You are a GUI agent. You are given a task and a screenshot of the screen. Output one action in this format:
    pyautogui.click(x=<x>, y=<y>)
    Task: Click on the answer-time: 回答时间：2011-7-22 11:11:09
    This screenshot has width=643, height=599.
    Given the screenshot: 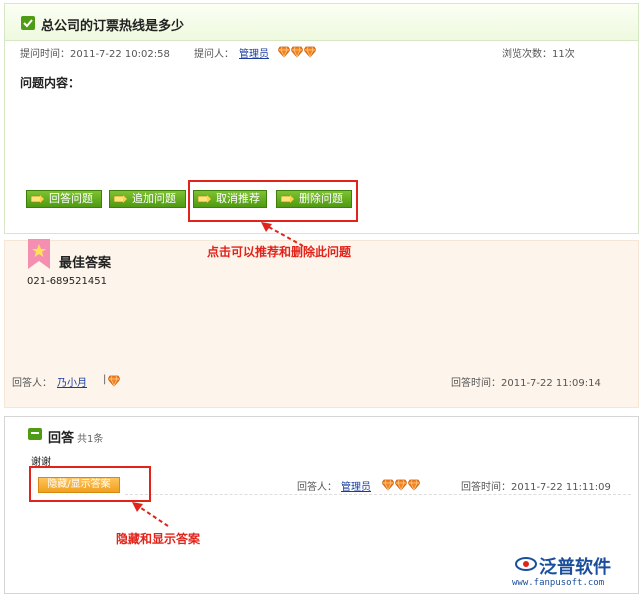 What is the action you would take?
    pyautogui.click(x=536, y=487)
    